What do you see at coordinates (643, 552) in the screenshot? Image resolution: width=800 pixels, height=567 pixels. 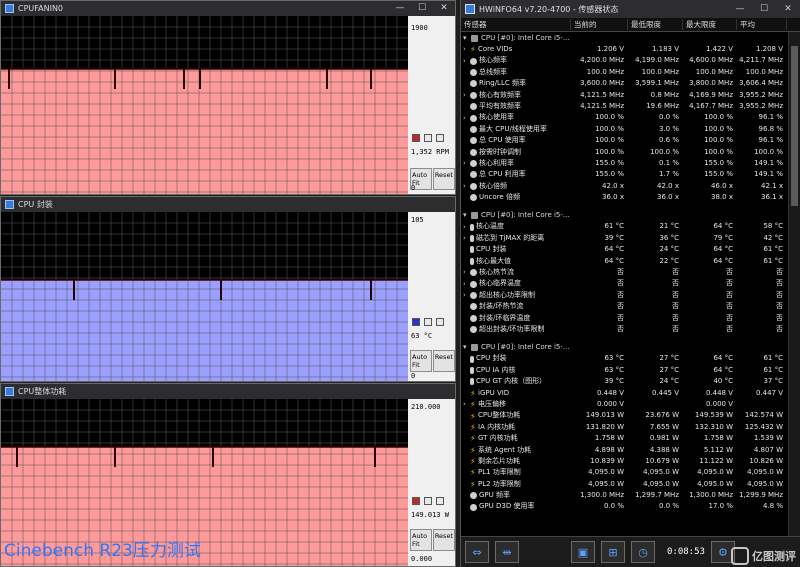 I see `clock-icon: ◷` at bounding box center [643, 552].